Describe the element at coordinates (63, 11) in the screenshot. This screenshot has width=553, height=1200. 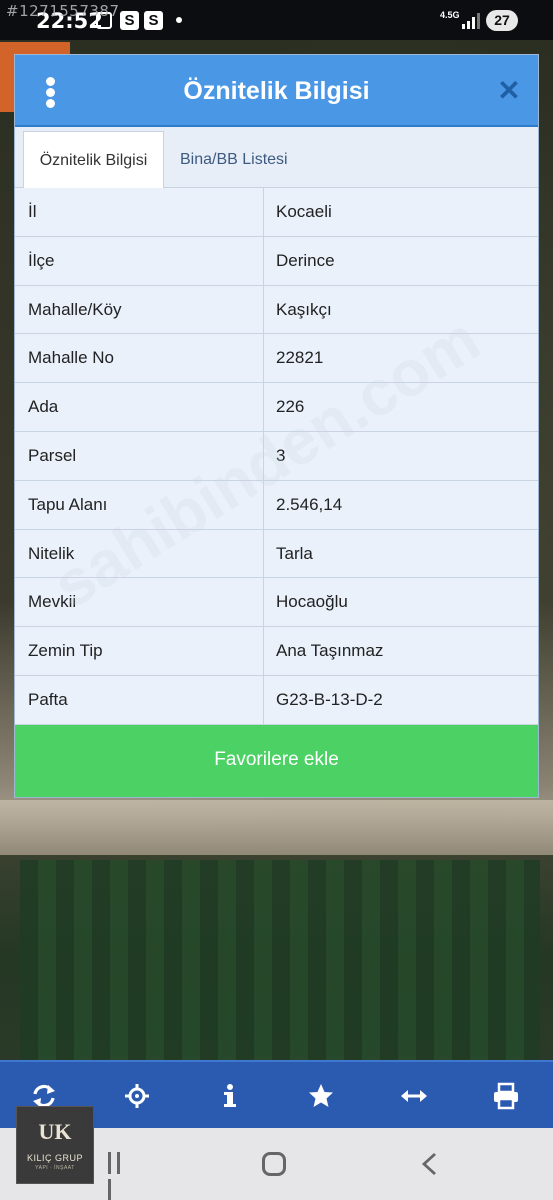
I see `image-id-watermark: #1271557387` at that location.